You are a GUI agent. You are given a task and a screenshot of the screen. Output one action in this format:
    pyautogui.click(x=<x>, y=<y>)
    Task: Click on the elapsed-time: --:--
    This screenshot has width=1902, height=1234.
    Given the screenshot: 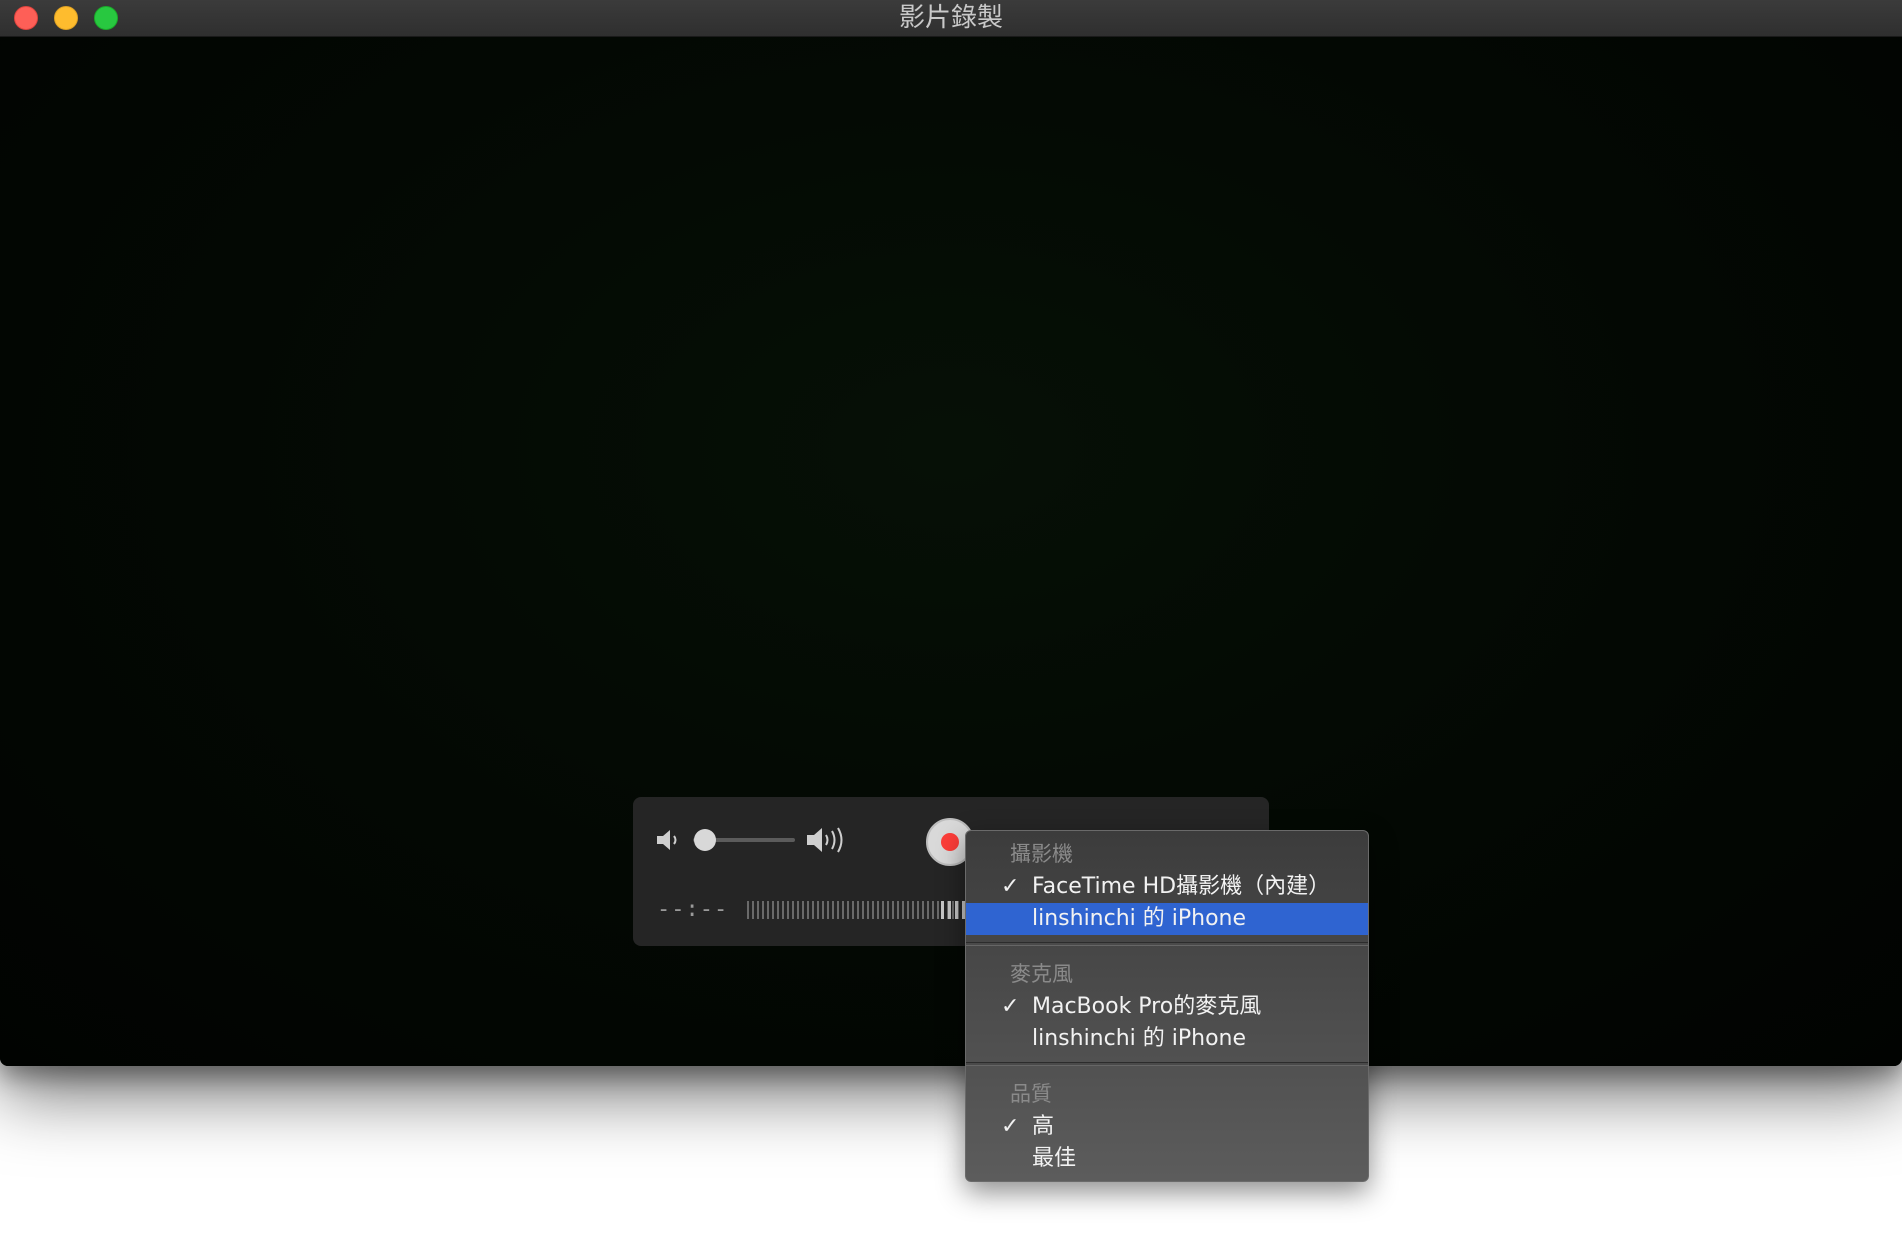 What is the action you would take?
    pyautogui.click(x=693, y=909)
    